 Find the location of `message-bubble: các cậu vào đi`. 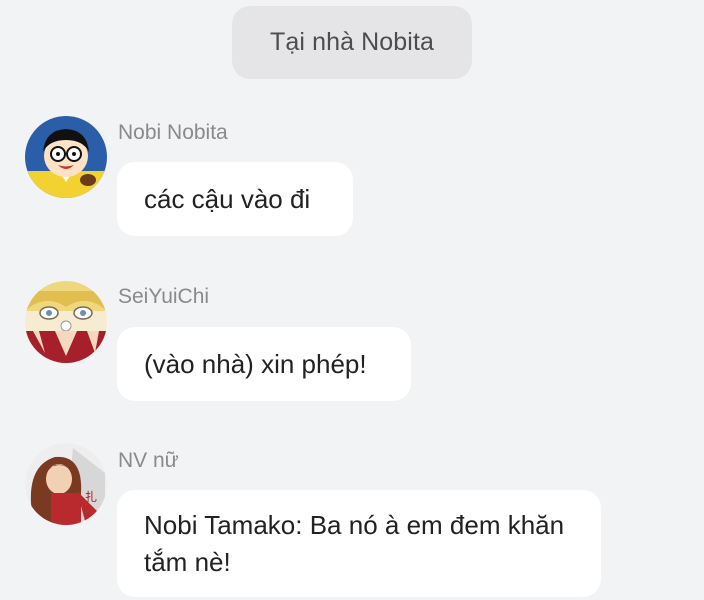

message-bubble: các cậu vào đi is located at coordinates (235, 199).